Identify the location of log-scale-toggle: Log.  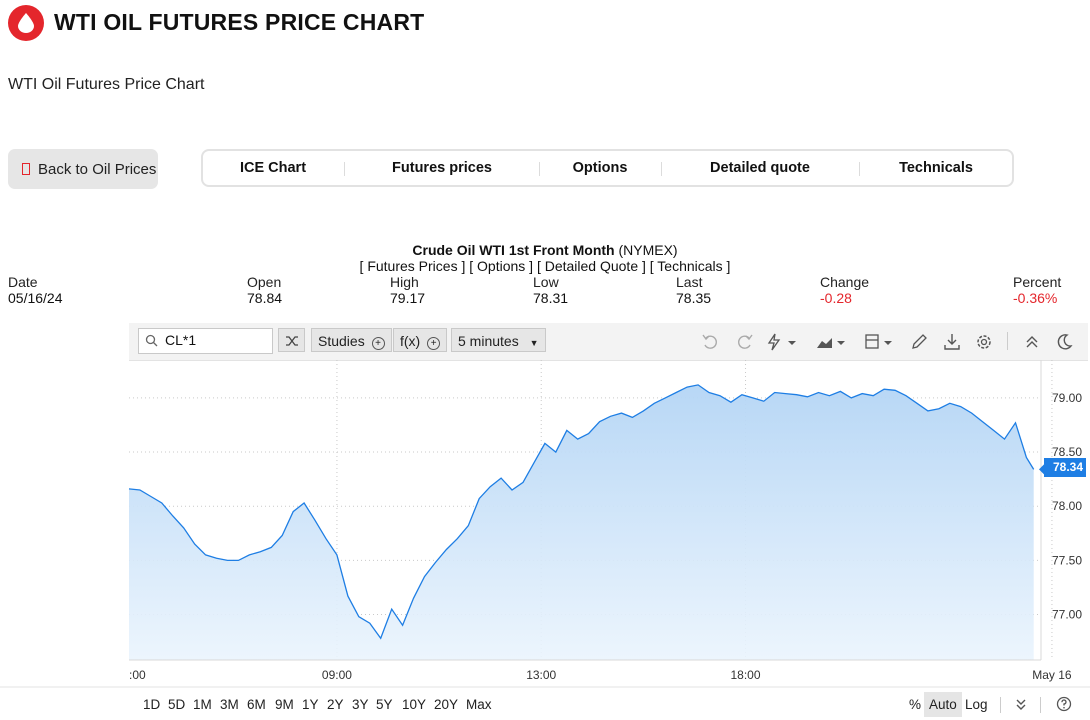
(976, 704).